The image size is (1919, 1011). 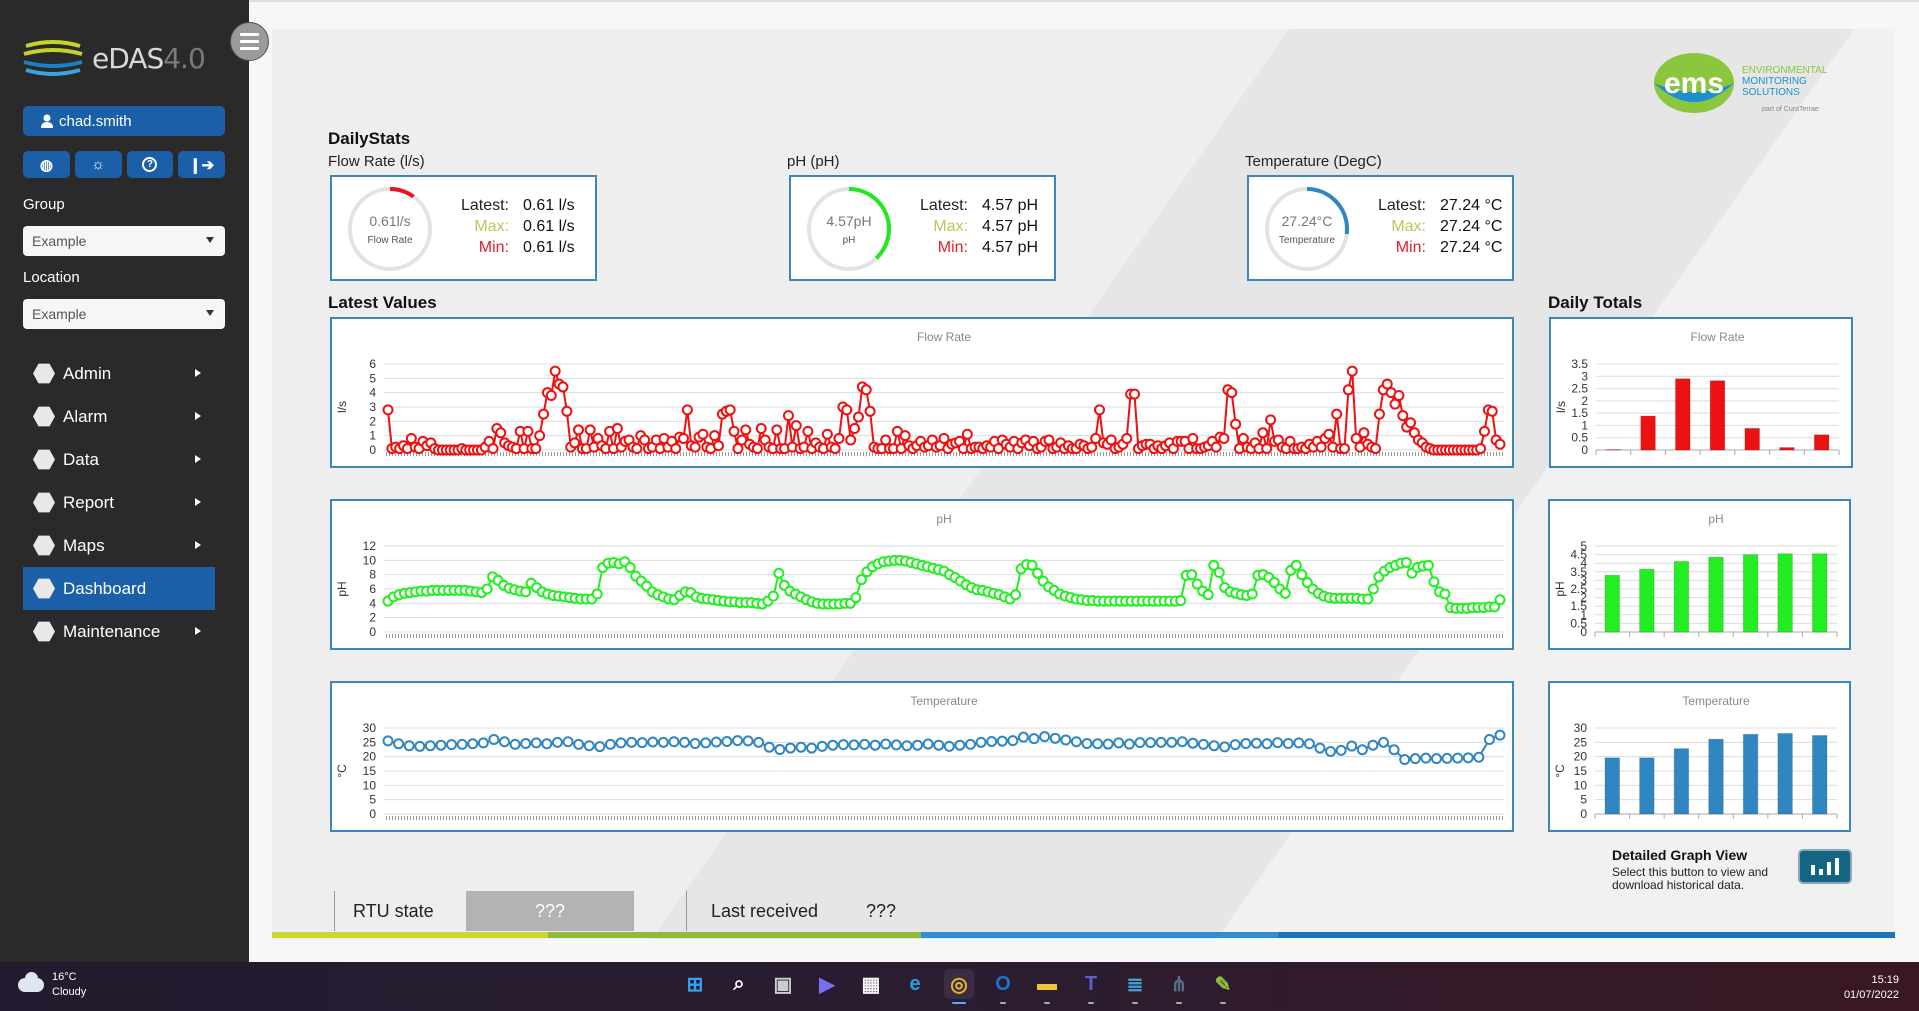 I want to click on stat-card-label: Flow Rate (l/s), so click(x=376, y=161).